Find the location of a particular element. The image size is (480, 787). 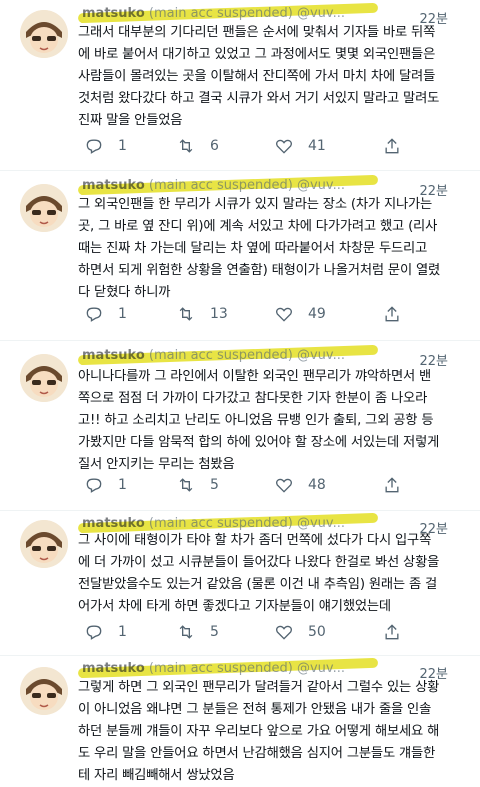

tweet-actions: 1 5 50 is located at coordinates (274, 634).